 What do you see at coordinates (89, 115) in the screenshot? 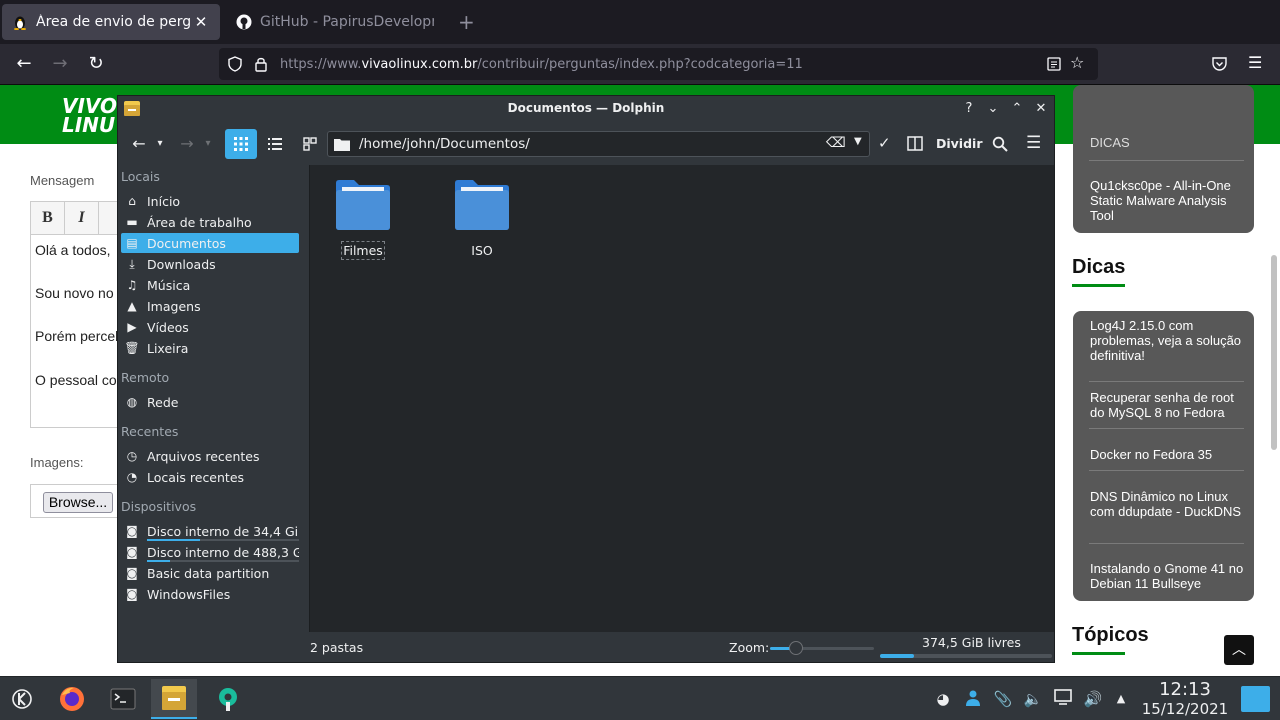
I see `site-logo: VIVO LINU` at bounding box center [89, 115].